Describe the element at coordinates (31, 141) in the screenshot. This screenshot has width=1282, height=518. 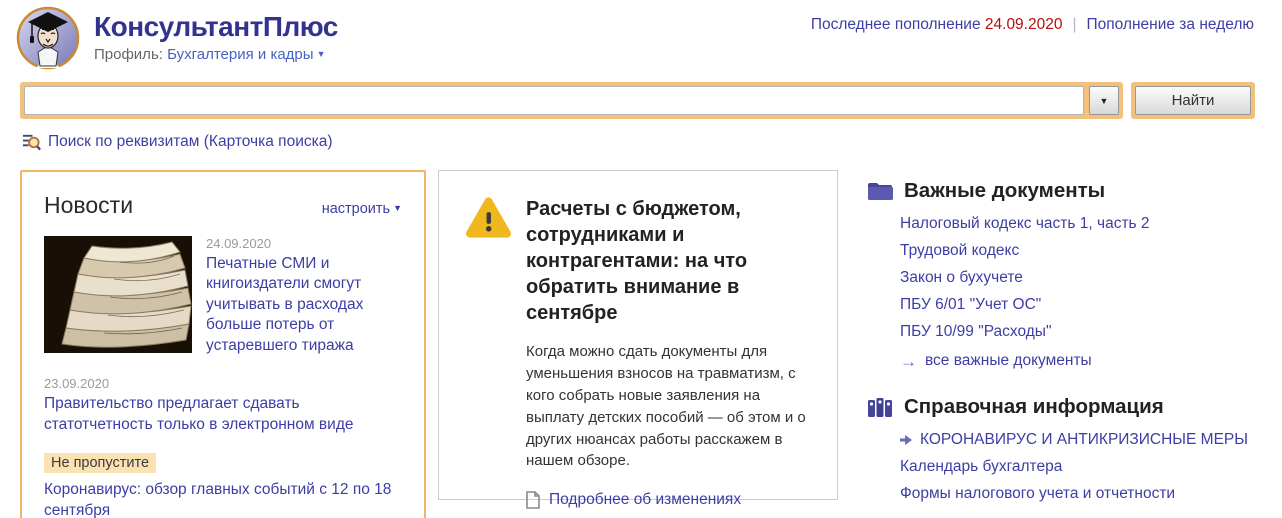
I see `search-by-attributes-icon` at that location.